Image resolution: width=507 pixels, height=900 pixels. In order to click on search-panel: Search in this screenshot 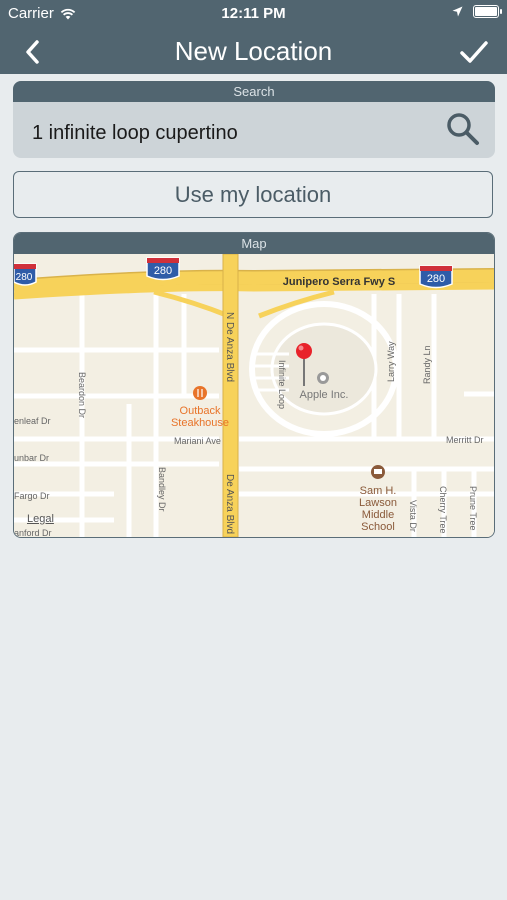, I will do `click(254, 119)`.